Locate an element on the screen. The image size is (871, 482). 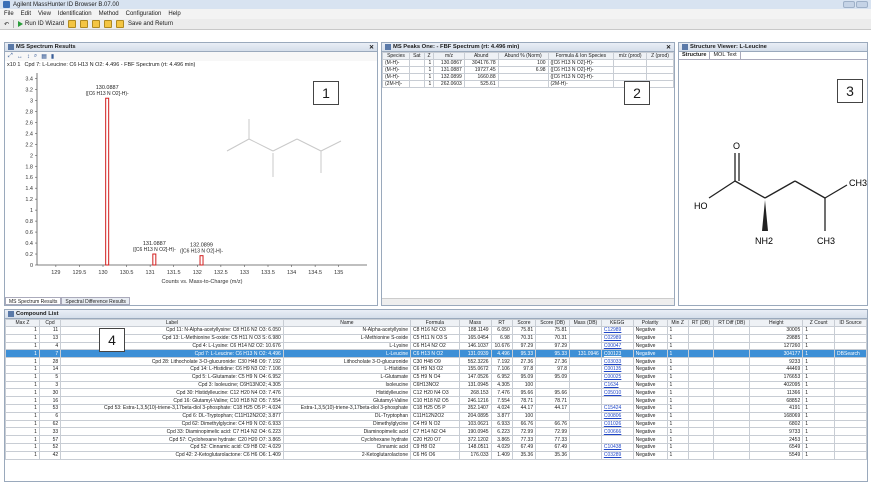
compound-col-header: Min Z is located at coordinates (677, 323).